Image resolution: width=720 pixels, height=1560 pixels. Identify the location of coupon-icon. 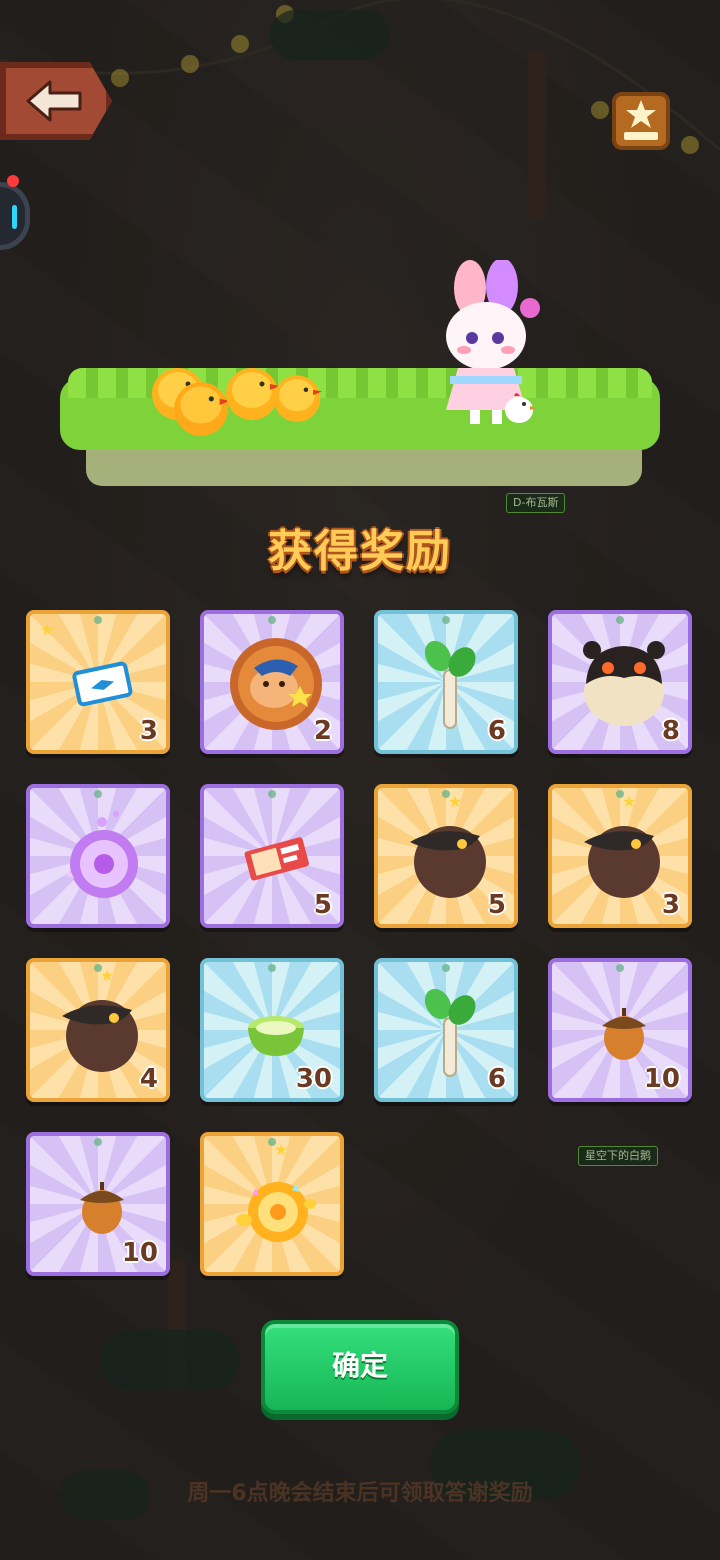
(276, 859).